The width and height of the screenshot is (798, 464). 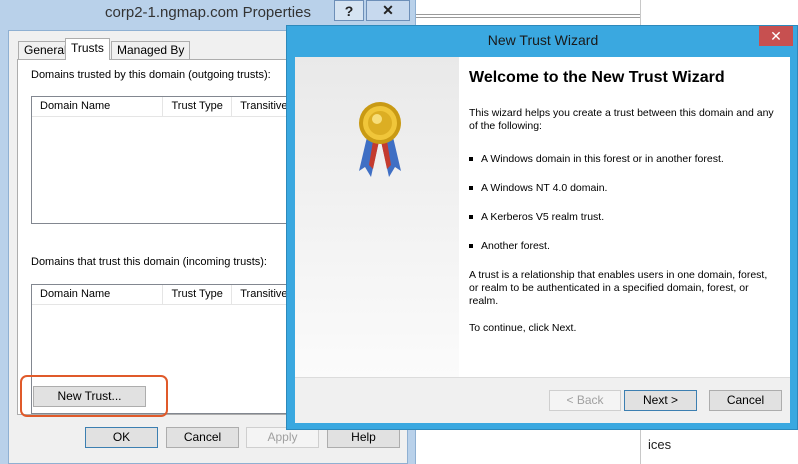 I want to click on background-text-fragment: ices, so click(x=660, y=444).